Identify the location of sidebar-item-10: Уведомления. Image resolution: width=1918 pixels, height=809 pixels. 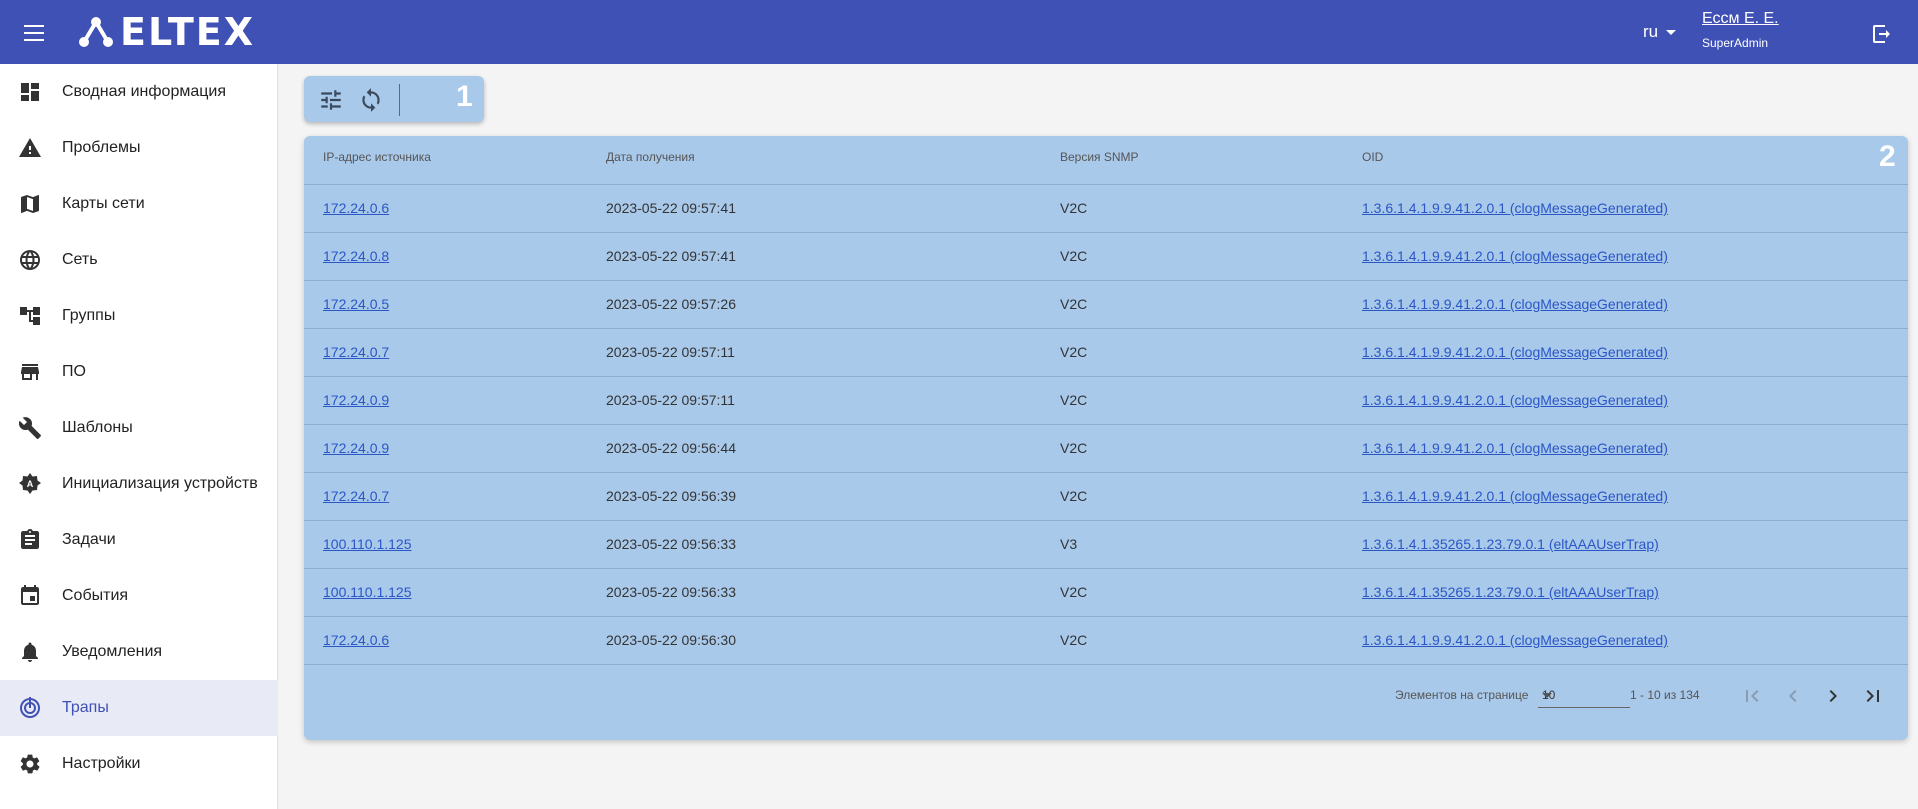
(139, 652).